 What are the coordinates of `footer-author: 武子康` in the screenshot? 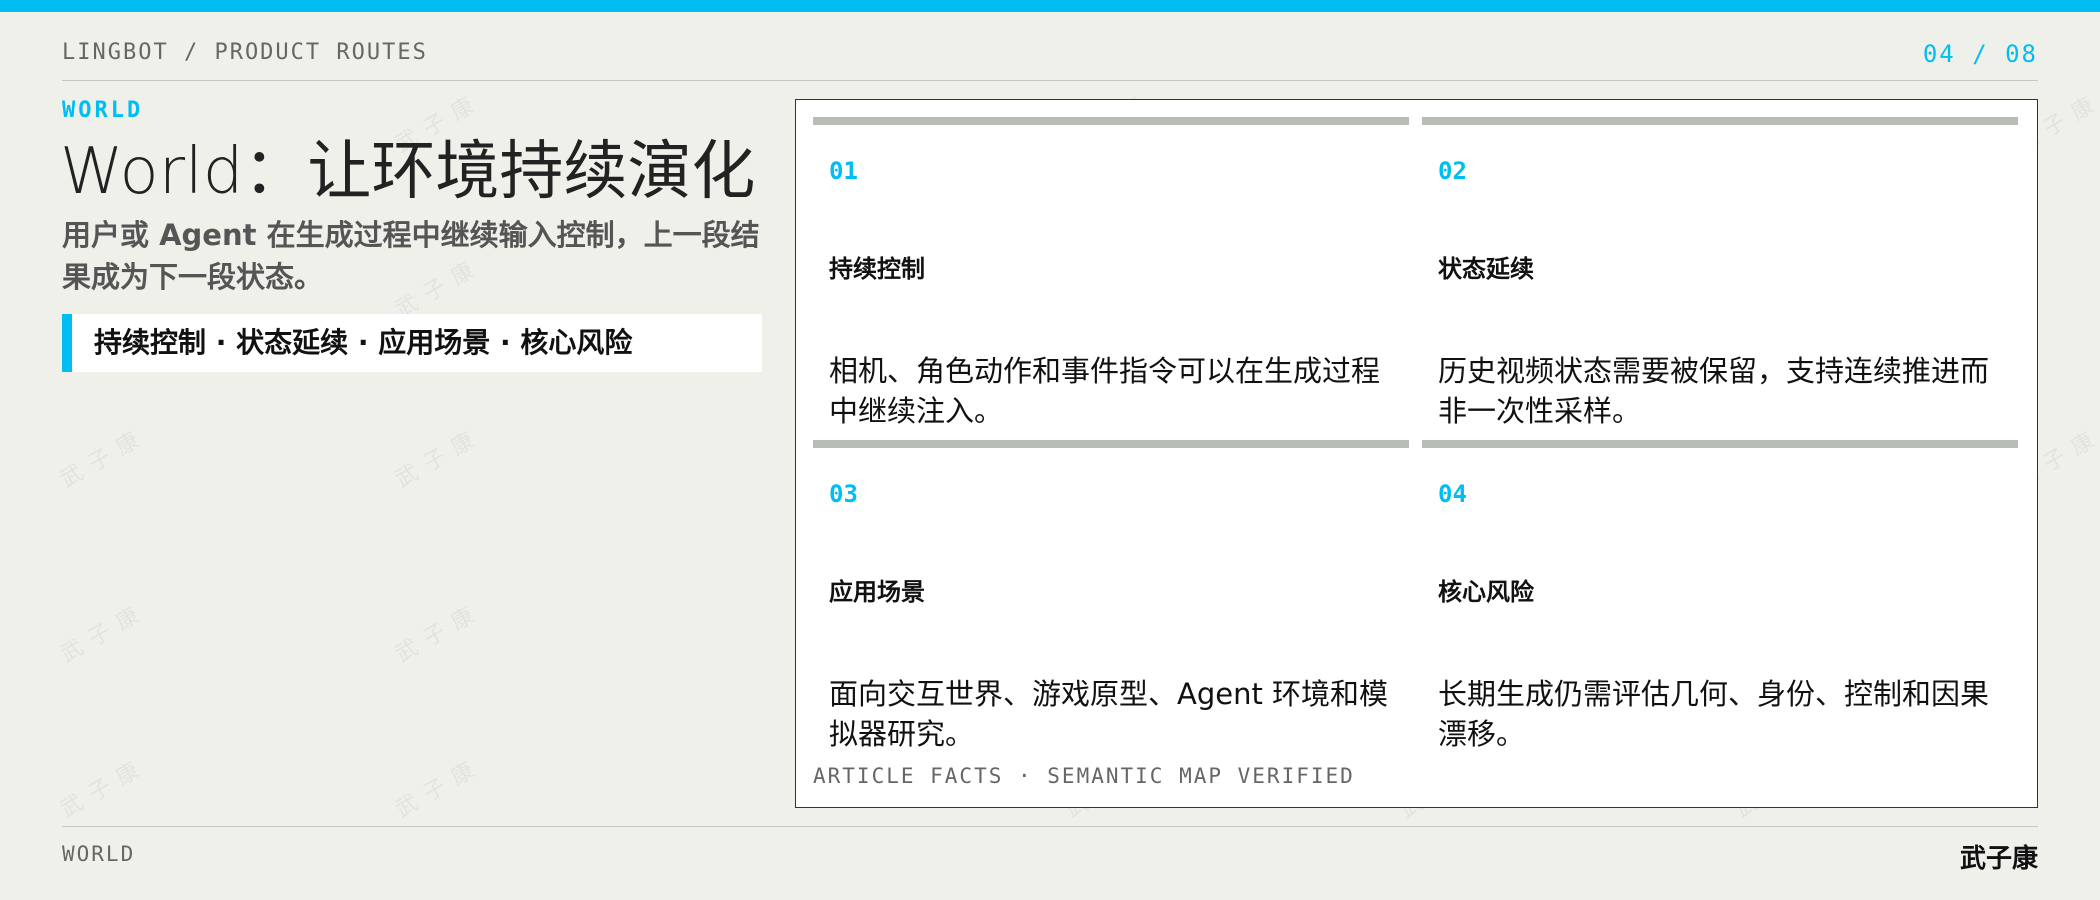 It's located at (1998, 859).